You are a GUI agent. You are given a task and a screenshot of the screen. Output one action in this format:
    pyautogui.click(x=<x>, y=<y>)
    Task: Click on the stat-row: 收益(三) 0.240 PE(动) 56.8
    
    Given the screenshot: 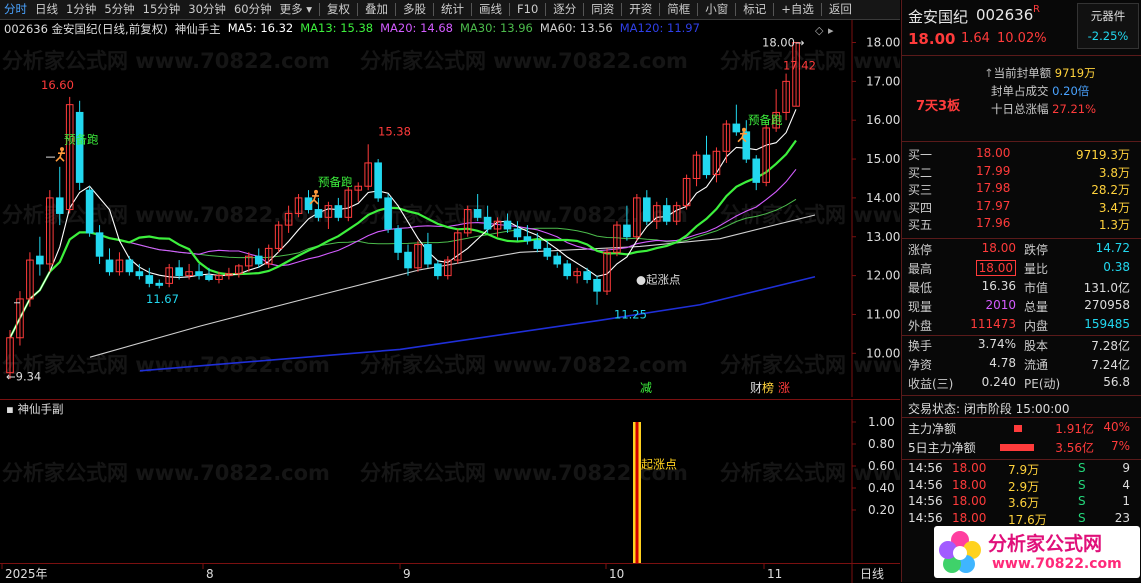 What is the action you would take?
    pyautogui.click(x=1021, y=384)
    